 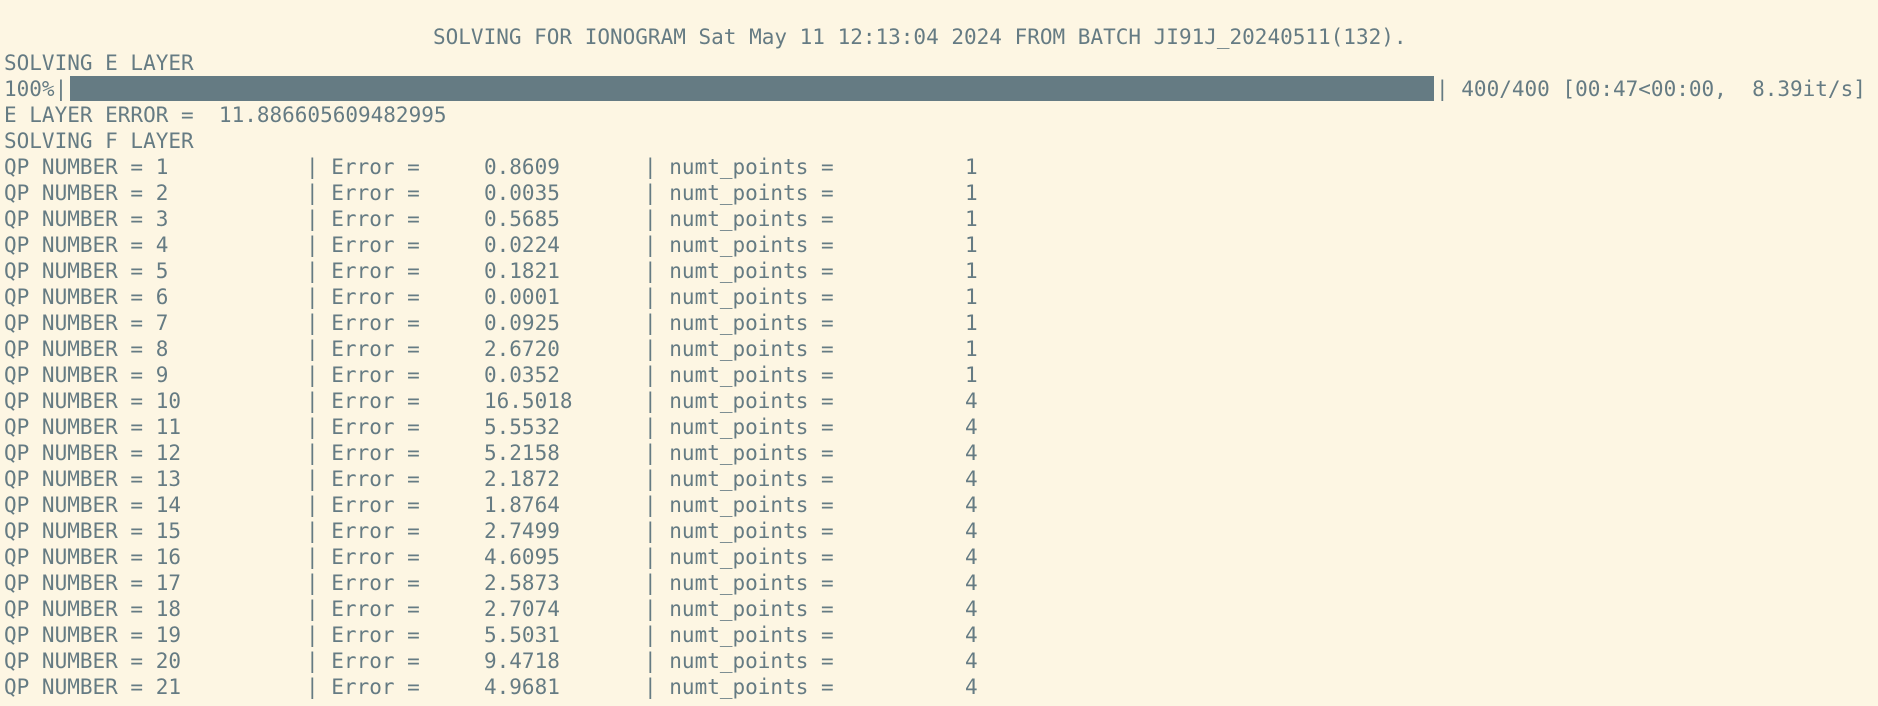 What do you see at coordinates (93, 635) in the screenshot?
I see `qp-number: QP NUMBER = 19` at bounding box center [93, 635].